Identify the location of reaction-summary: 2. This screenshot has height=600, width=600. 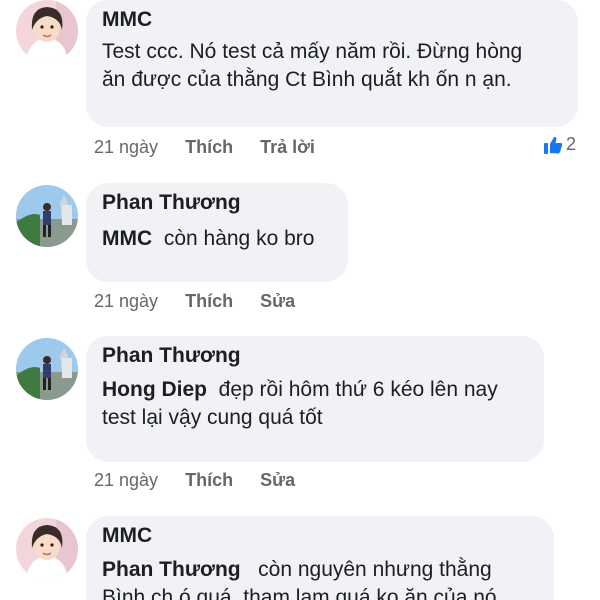
(559, 144).